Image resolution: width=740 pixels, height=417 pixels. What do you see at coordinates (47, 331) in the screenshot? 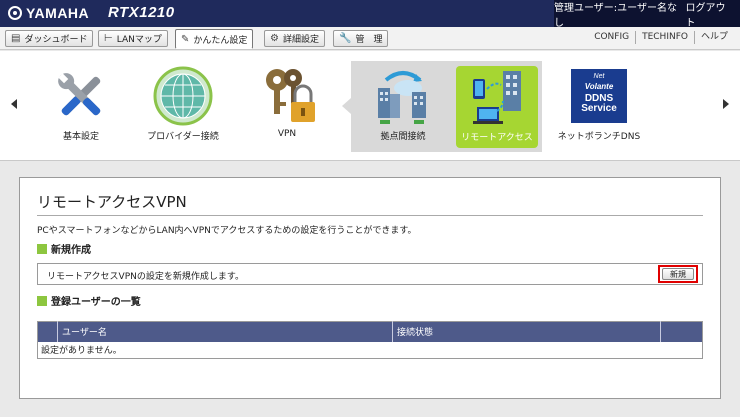
I see `select-column-header` at bounding box center [47, 331].